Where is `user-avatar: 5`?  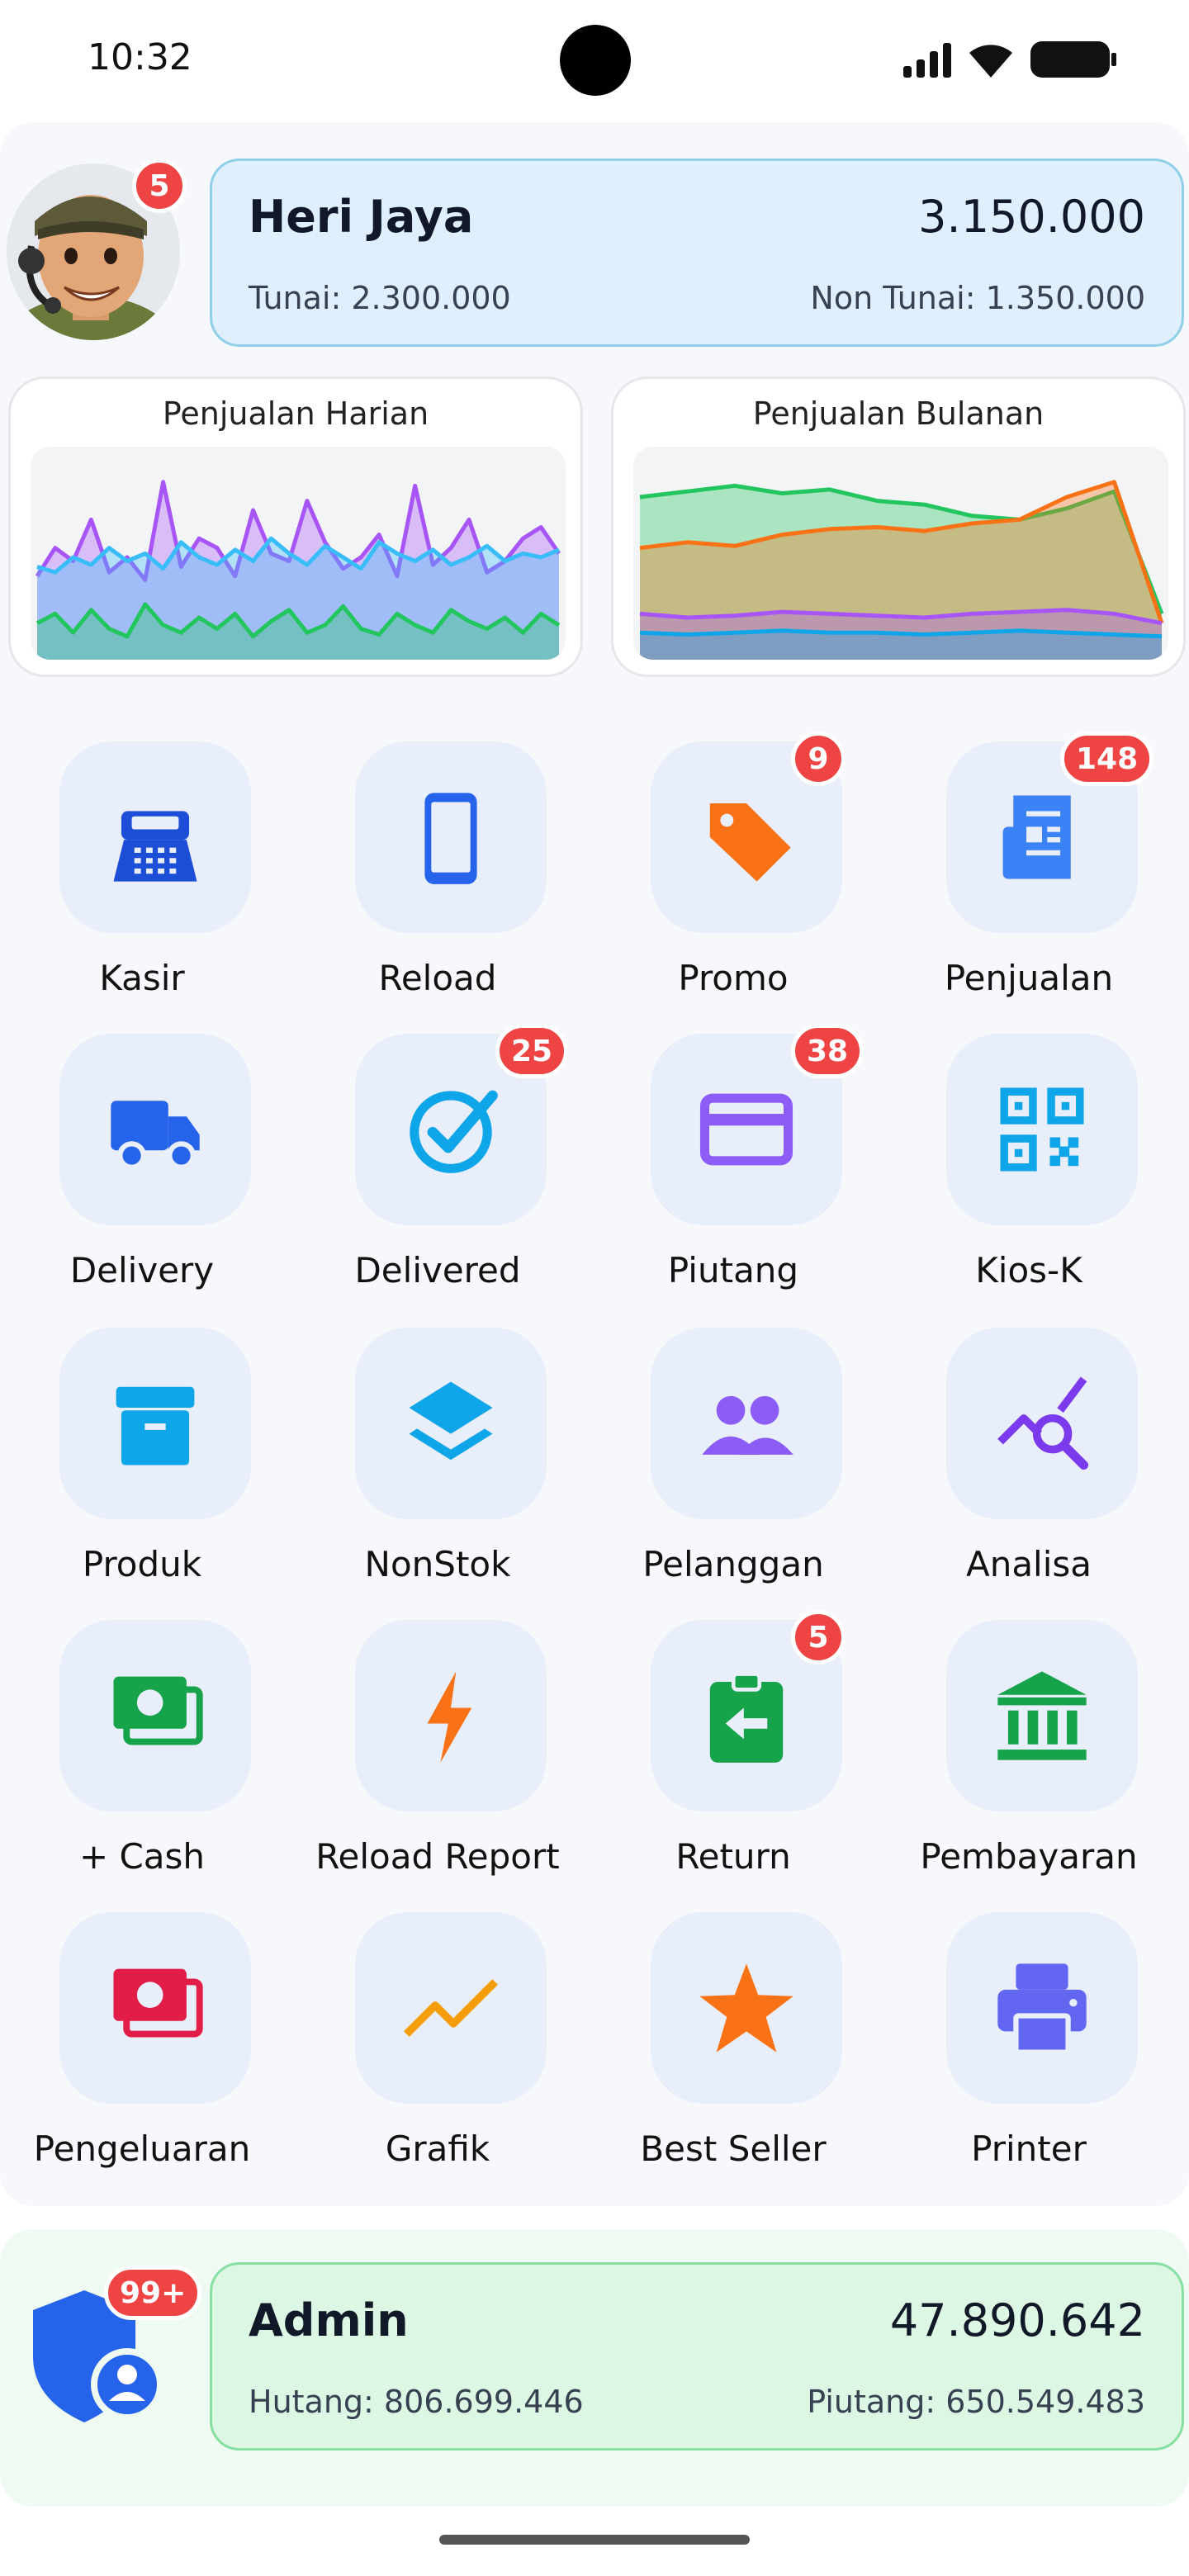
user-avatar: 5 is located at coordinates (97, 249).